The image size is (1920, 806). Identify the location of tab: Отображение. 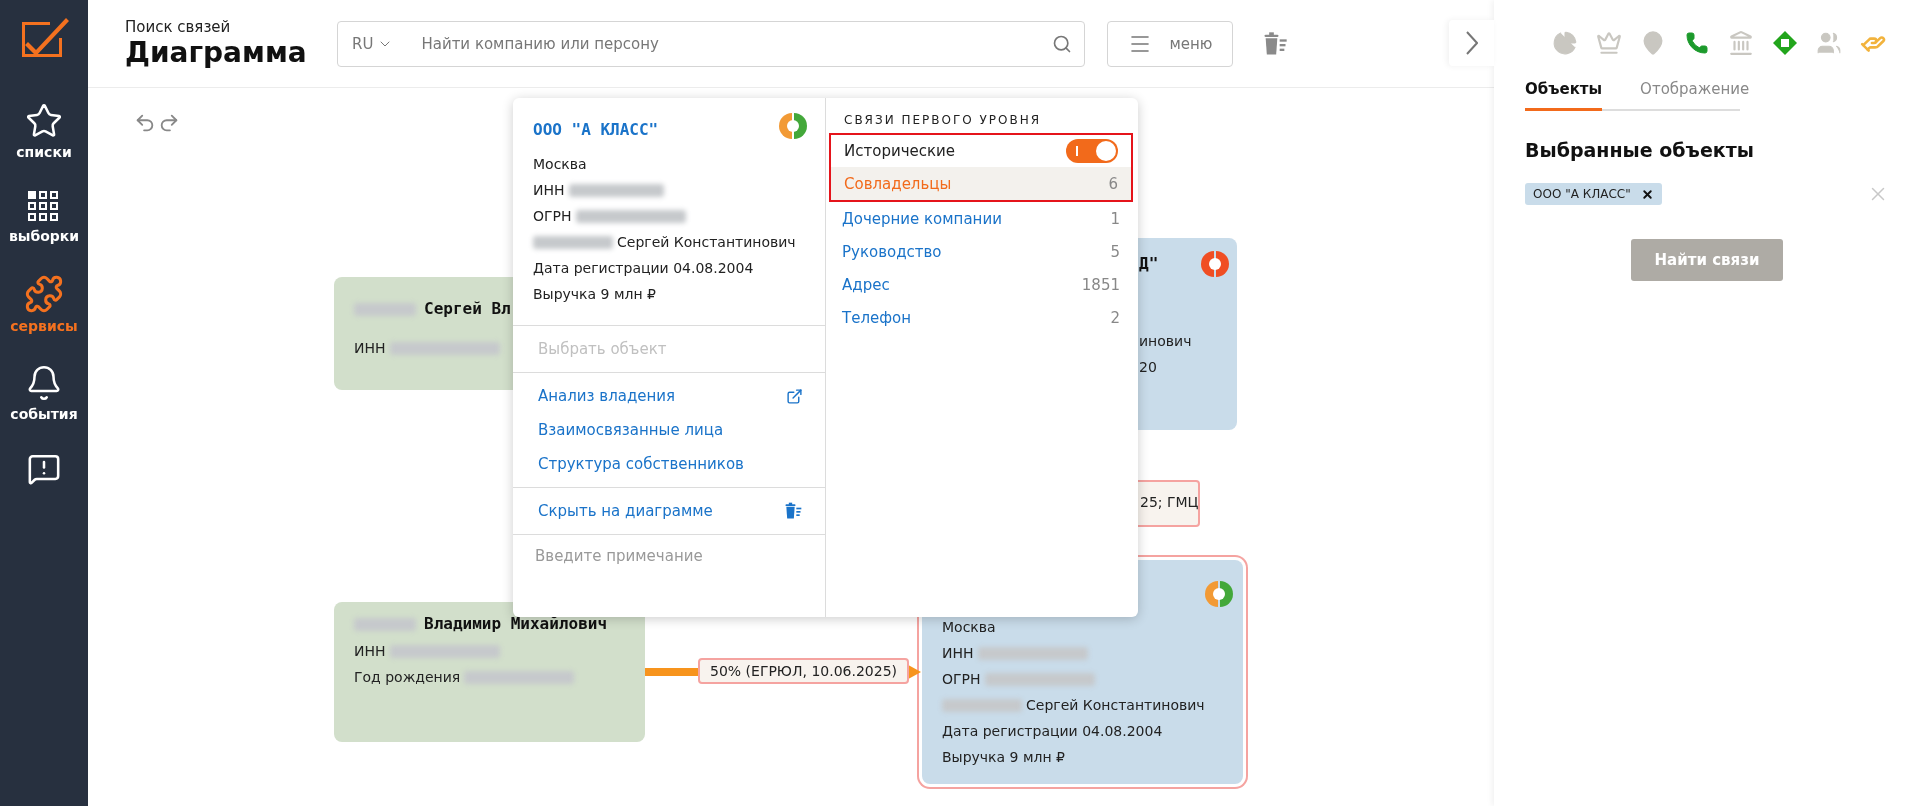
(1695, 95).